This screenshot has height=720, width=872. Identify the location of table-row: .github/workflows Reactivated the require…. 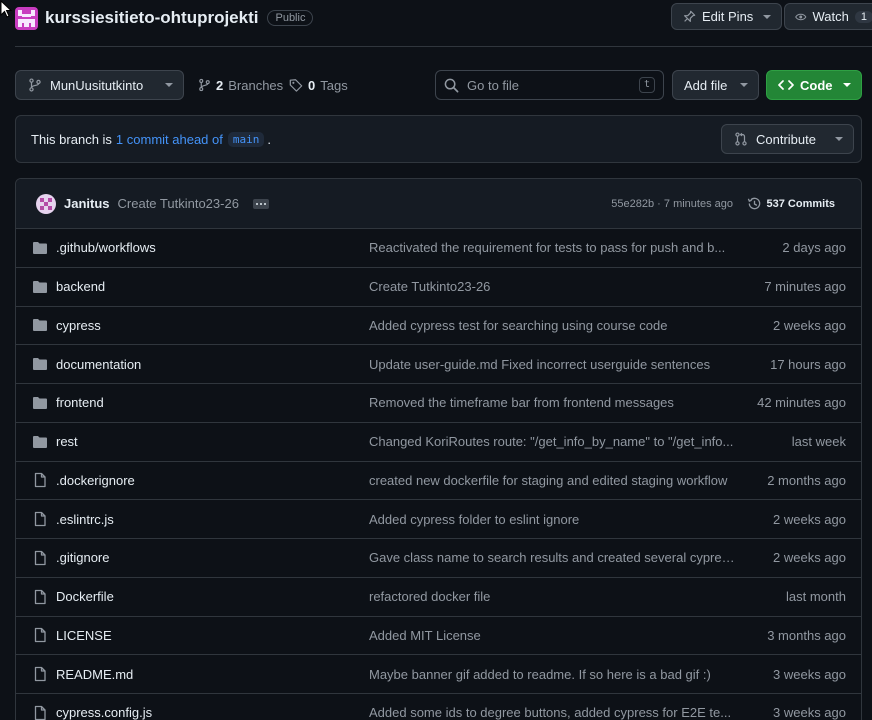
(438, 248).